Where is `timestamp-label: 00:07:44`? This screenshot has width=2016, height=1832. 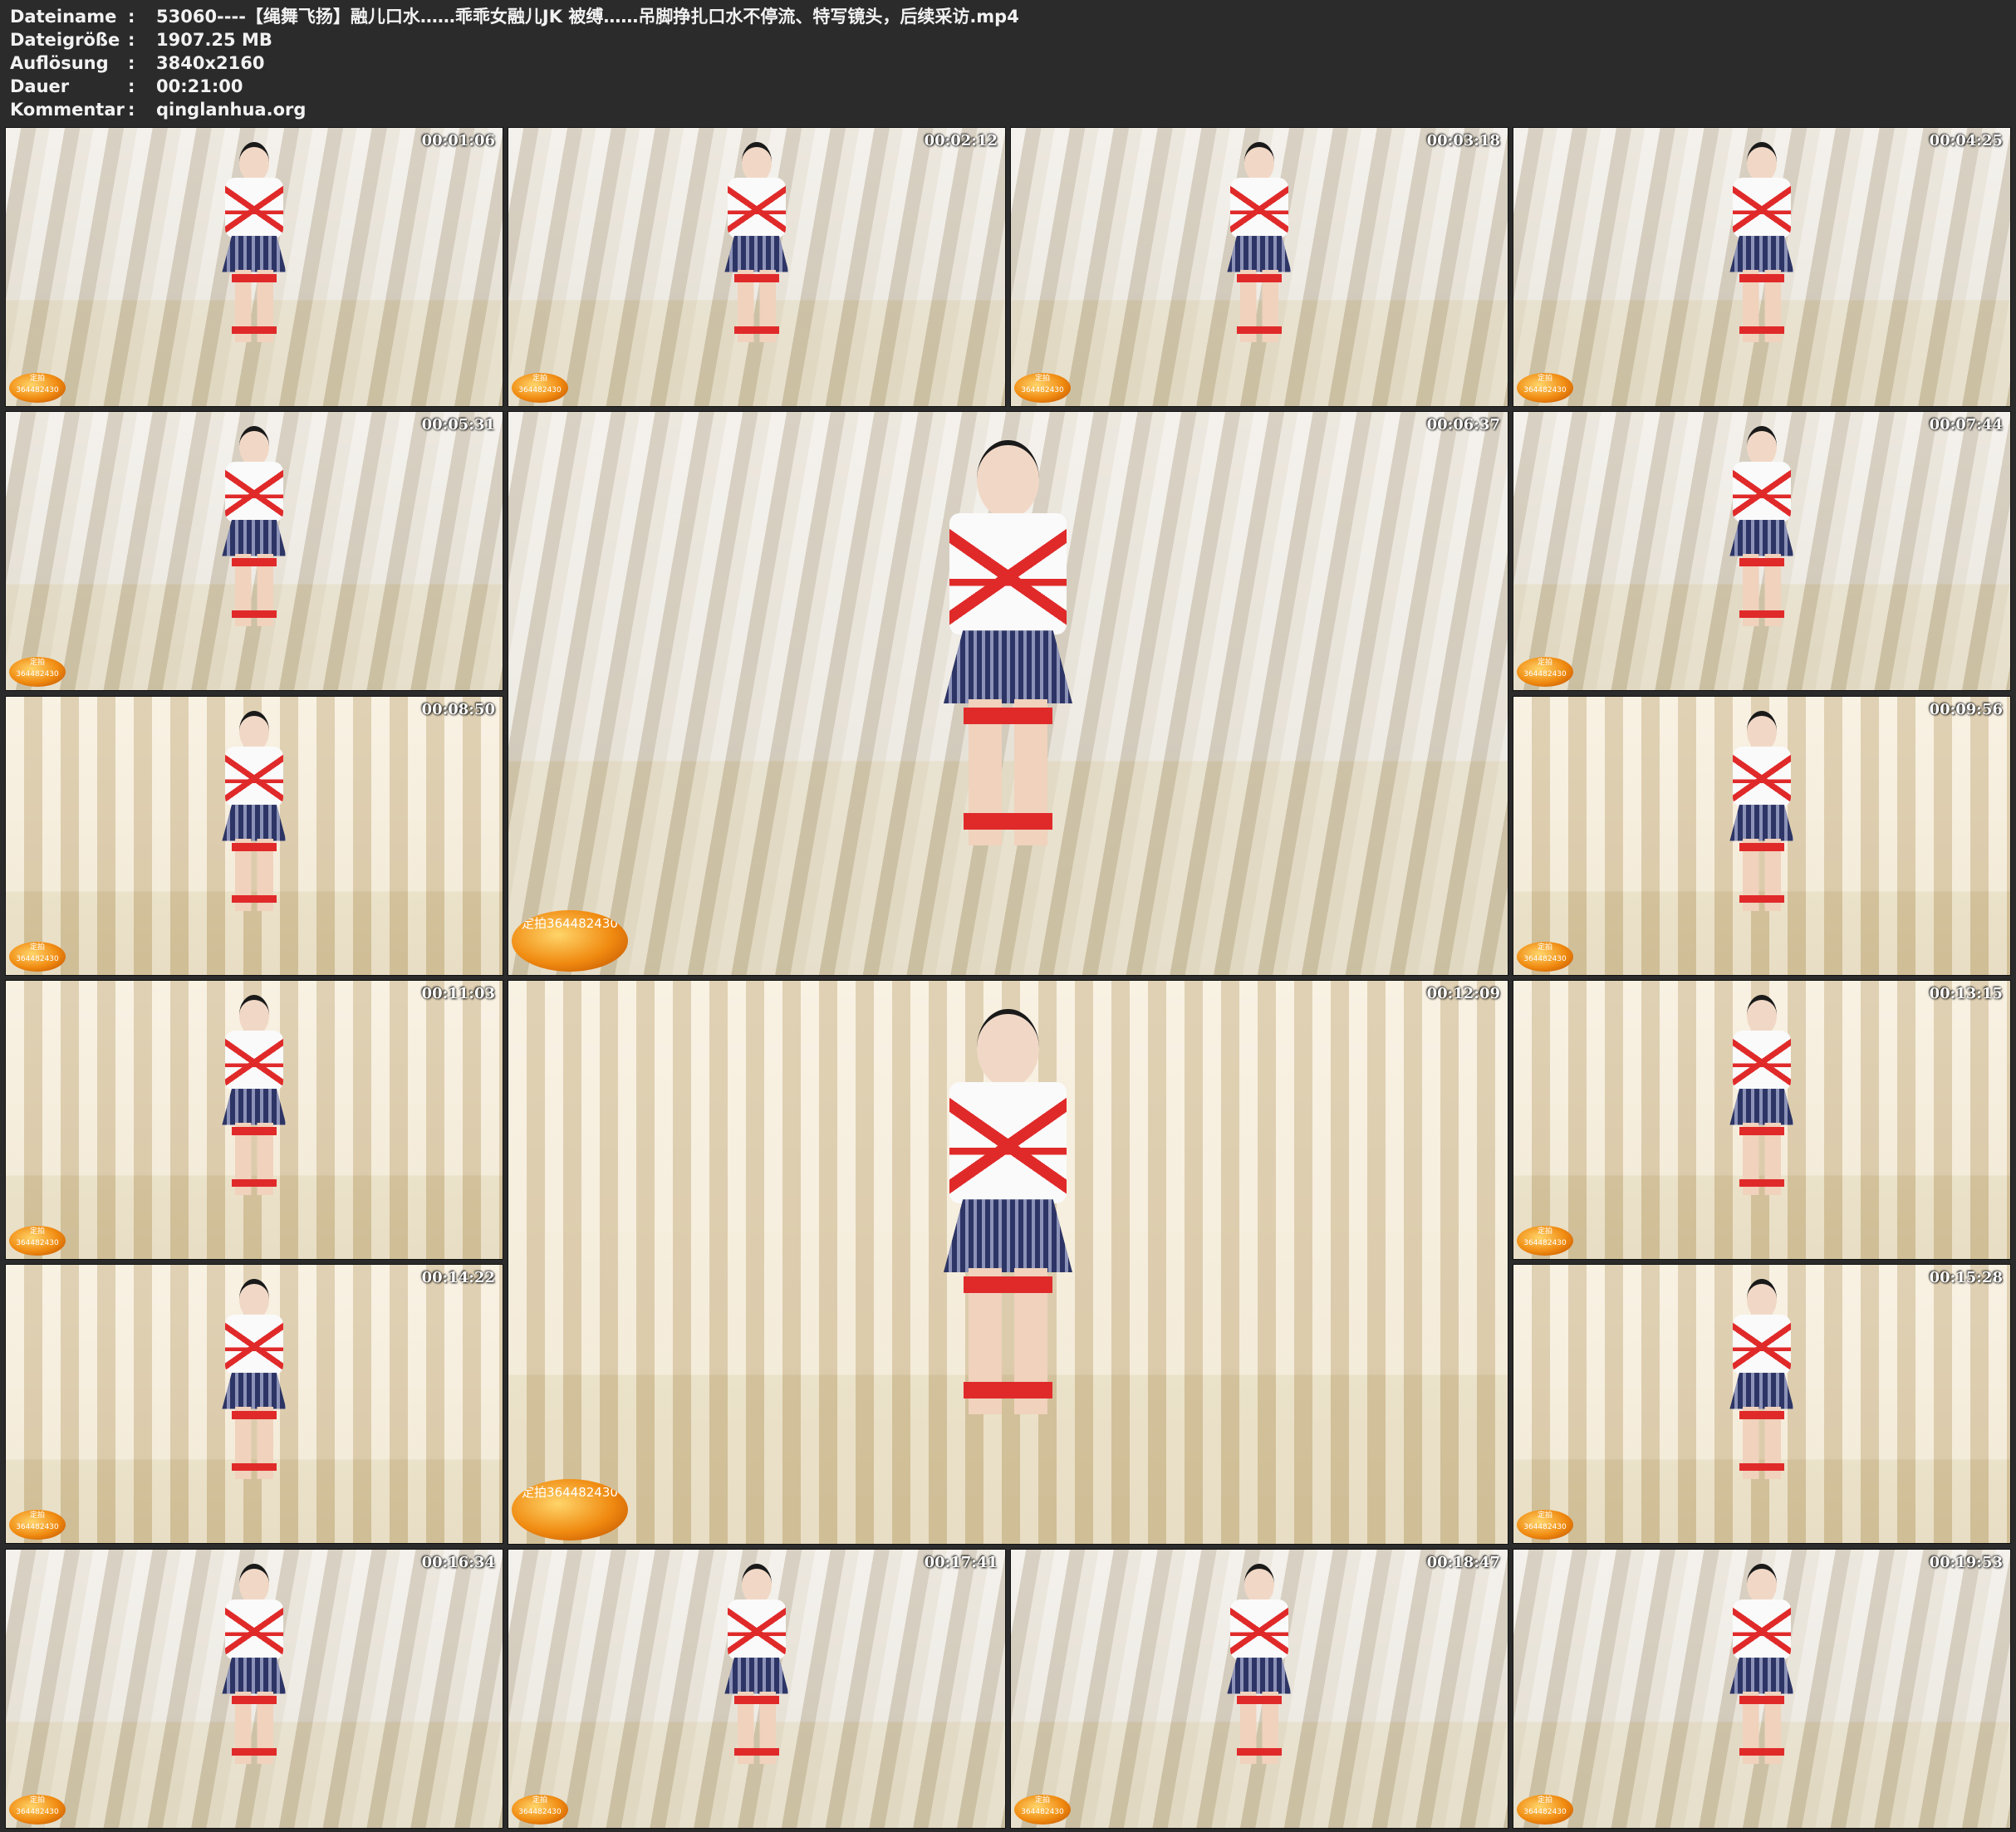 timestamp-label: 00:07:44 is located at coordinates (1966, 425).